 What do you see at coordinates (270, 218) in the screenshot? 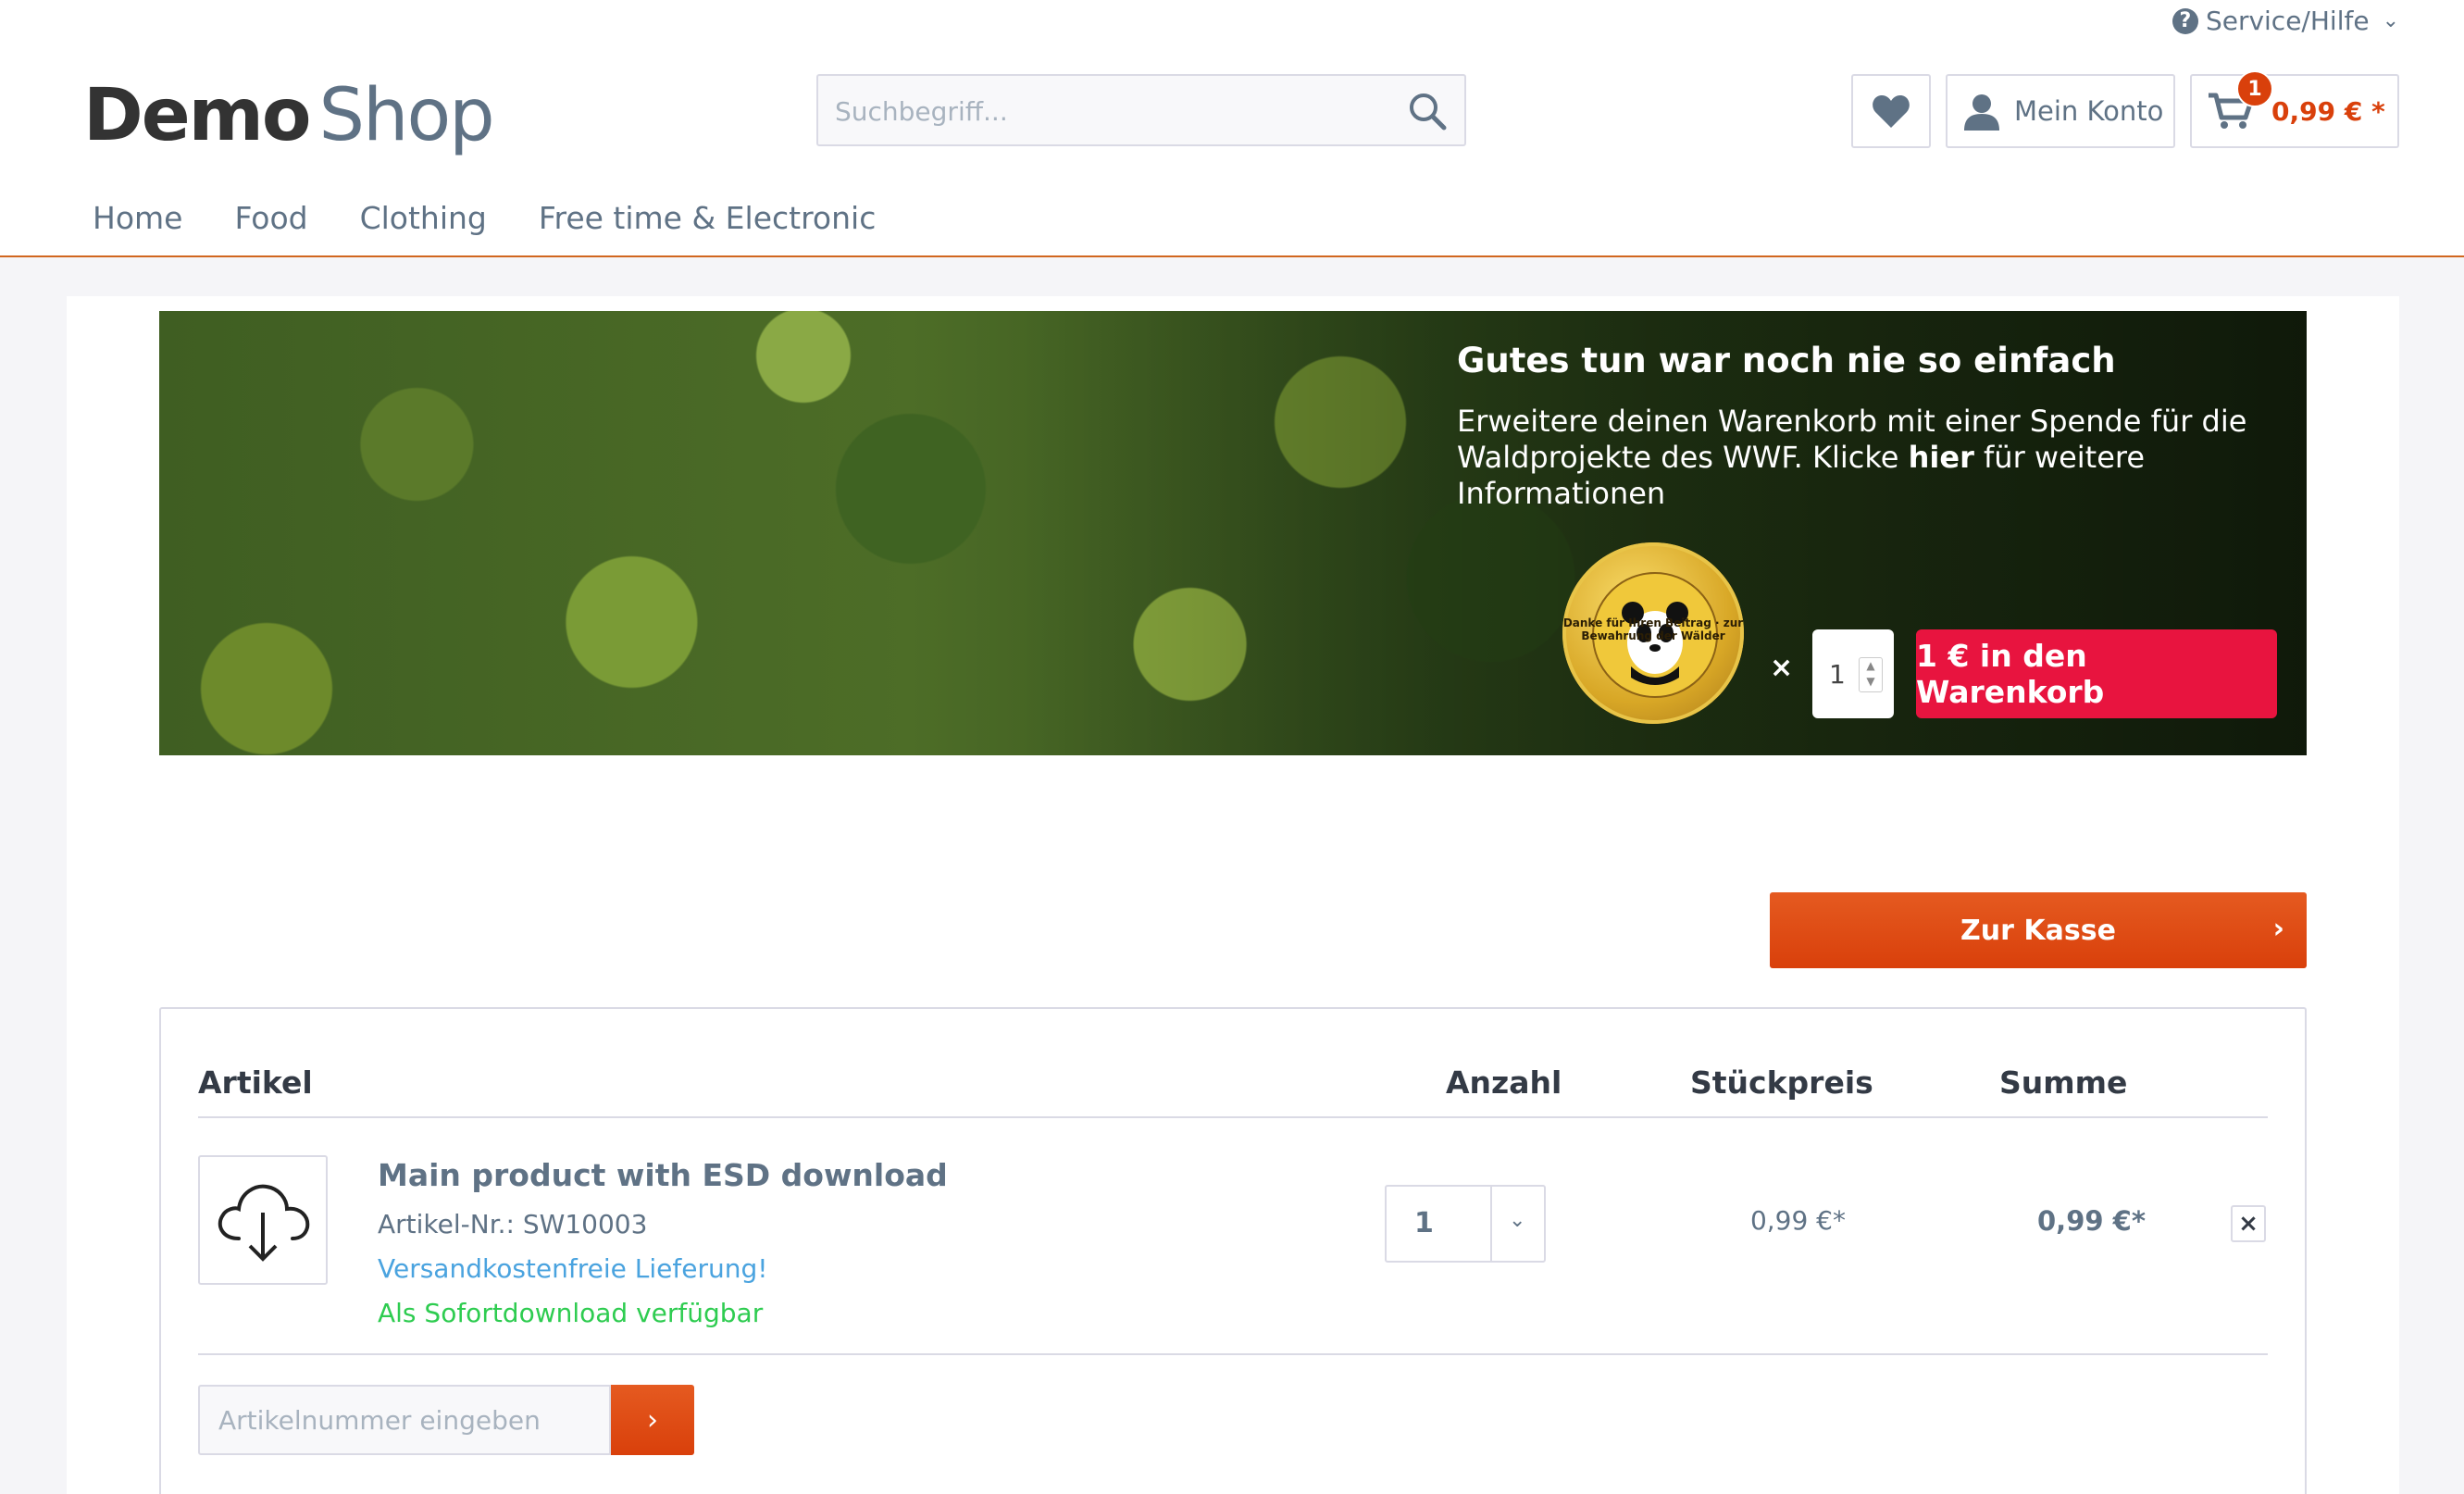
I see `nav-item-food: Food` at bounding box center [270, 218].